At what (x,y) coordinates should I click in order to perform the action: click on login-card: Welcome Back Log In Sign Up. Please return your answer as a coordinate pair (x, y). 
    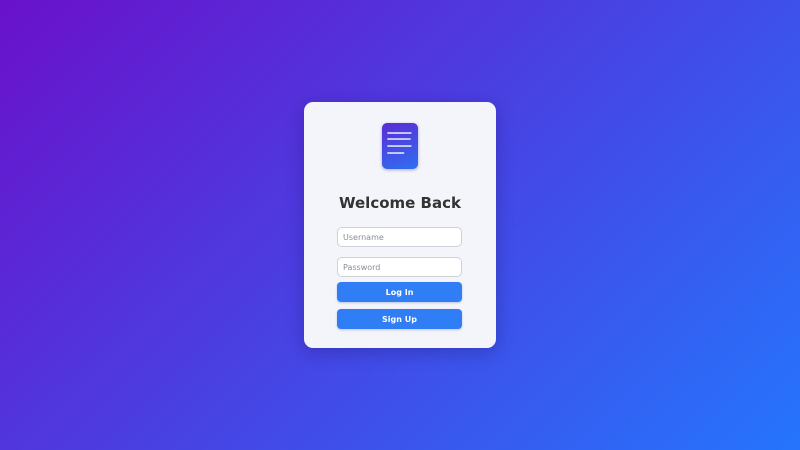
    Looking at the image, I should click on (400, 225).